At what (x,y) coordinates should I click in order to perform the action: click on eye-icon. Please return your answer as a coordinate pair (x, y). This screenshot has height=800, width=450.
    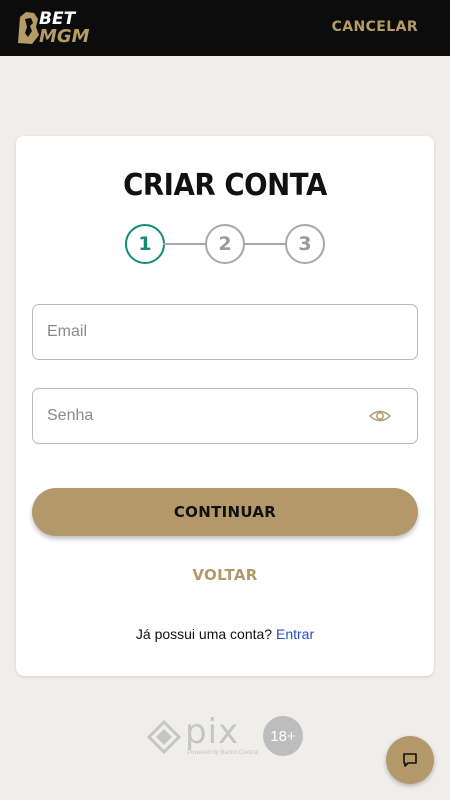
    Looking at the image, I should click on (380, 416).